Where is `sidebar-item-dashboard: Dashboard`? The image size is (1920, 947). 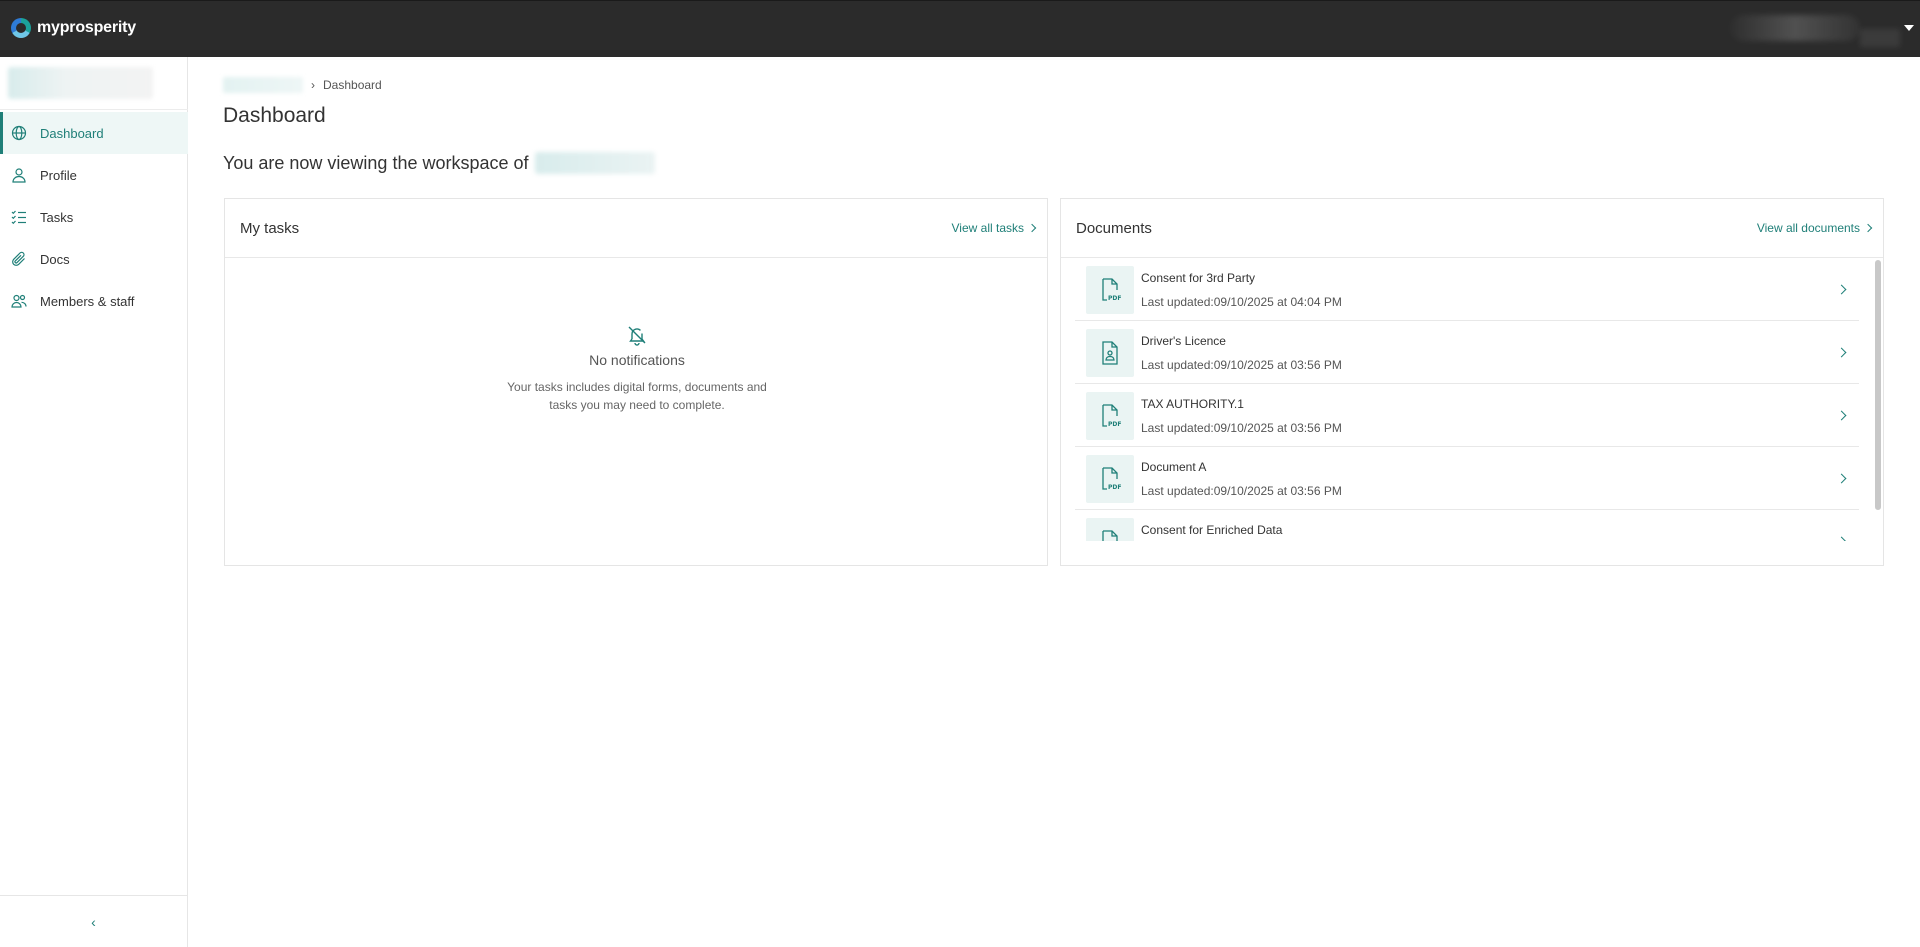 sidebar-item-dashboard: Dashboard is located at coordinates (94, 133).